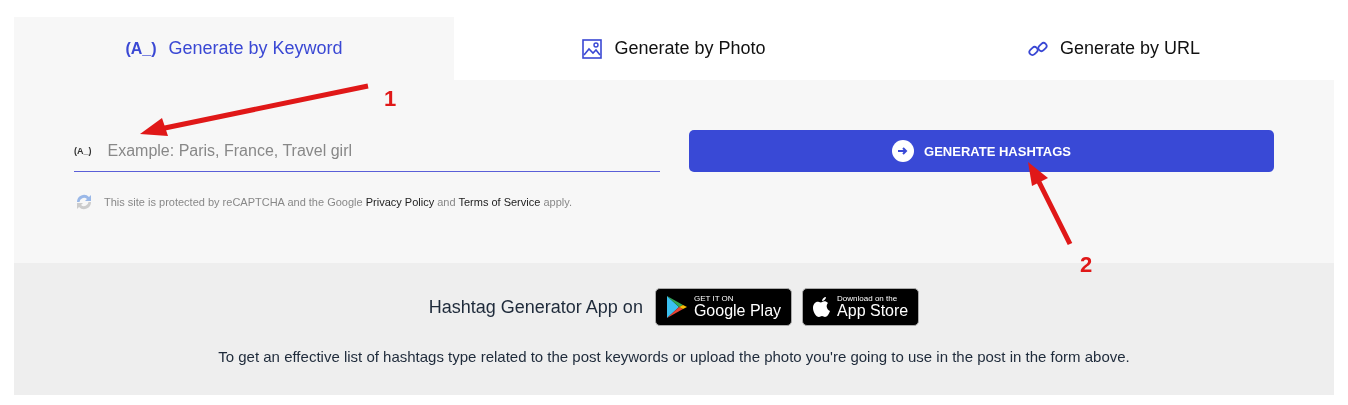  I want to click on apple-icon, so click(822, 307).